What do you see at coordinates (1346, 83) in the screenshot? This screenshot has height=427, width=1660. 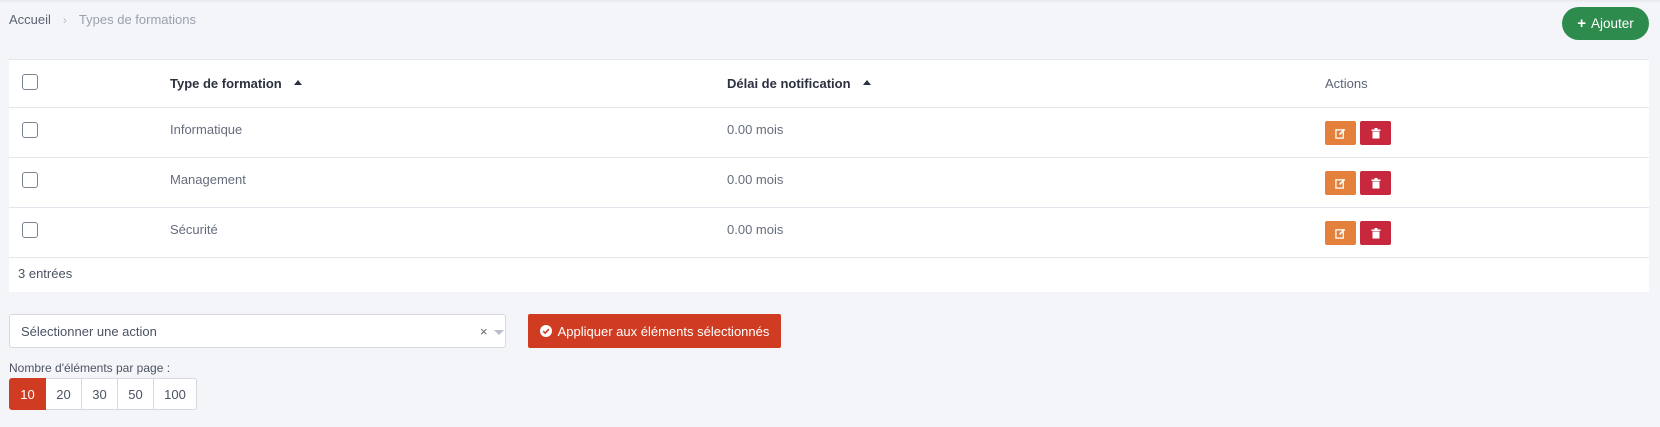 I see `column-header-actions: Actions` at bounding box center [1346, 83].